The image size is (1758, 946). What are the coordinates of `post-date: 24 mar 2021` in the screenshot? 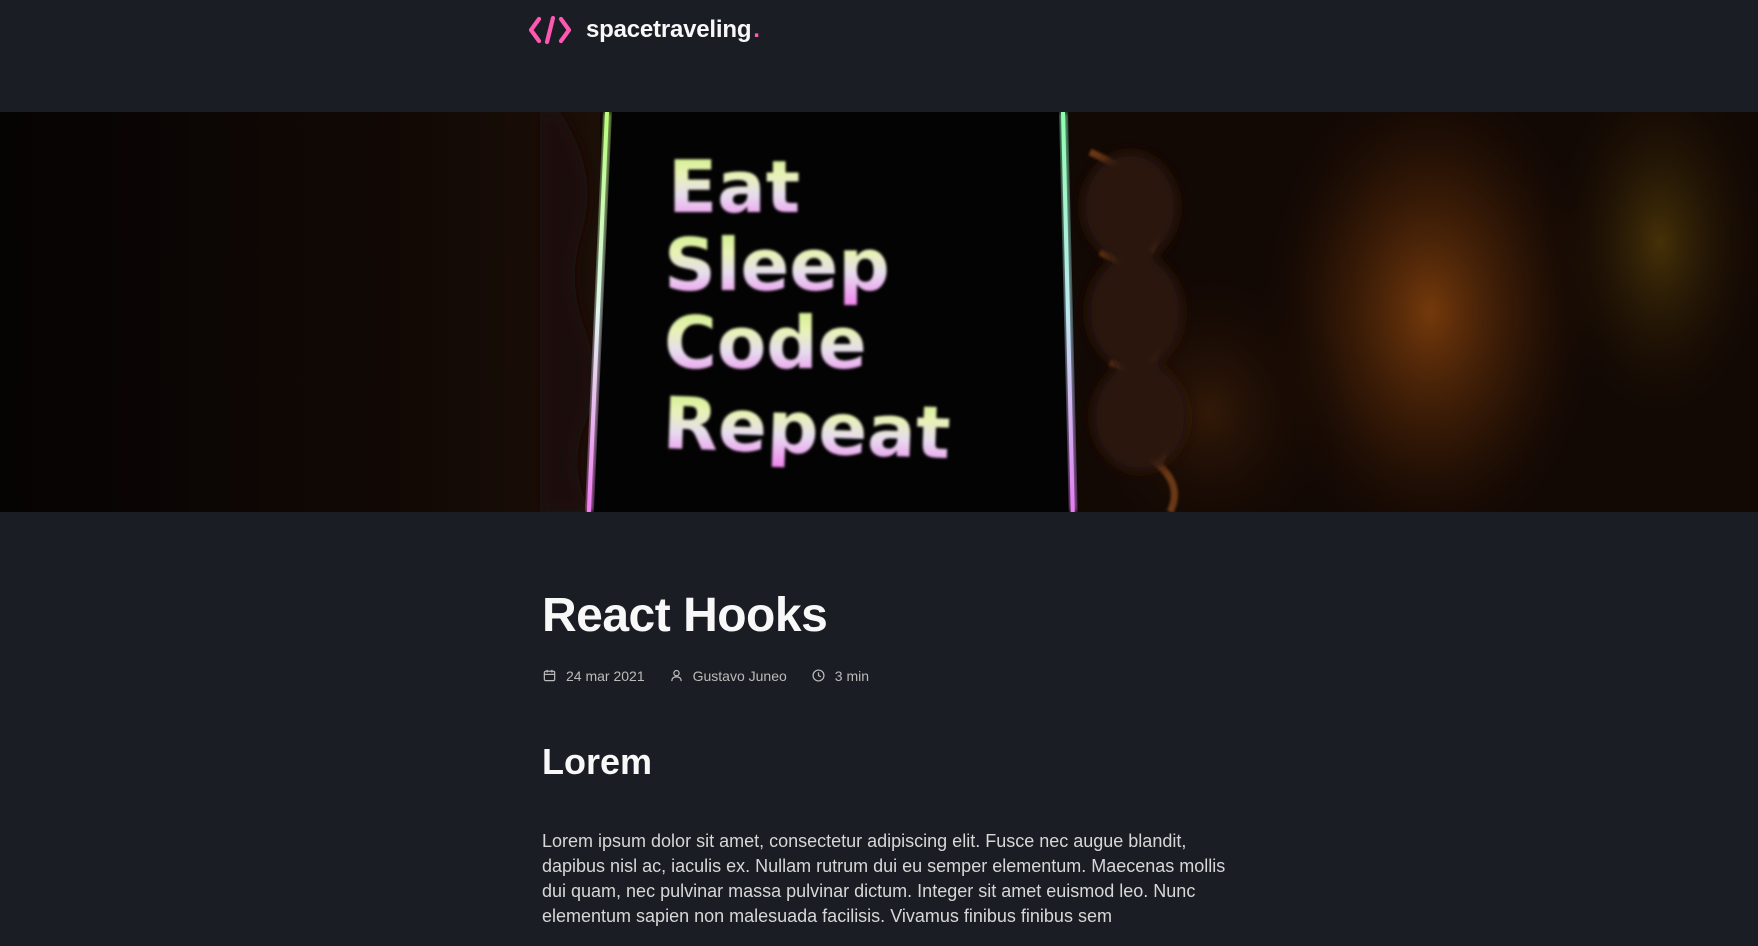 It's located at (593, 676).